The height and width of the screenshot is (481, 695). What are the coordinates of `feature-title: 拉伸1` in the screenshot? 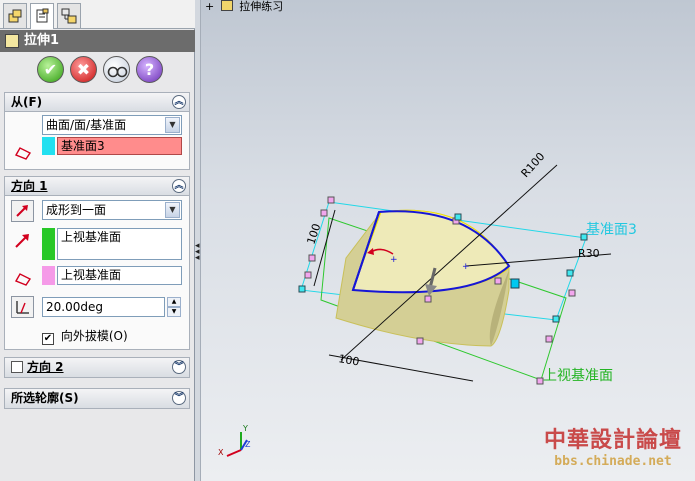 It's located at (42, 40).